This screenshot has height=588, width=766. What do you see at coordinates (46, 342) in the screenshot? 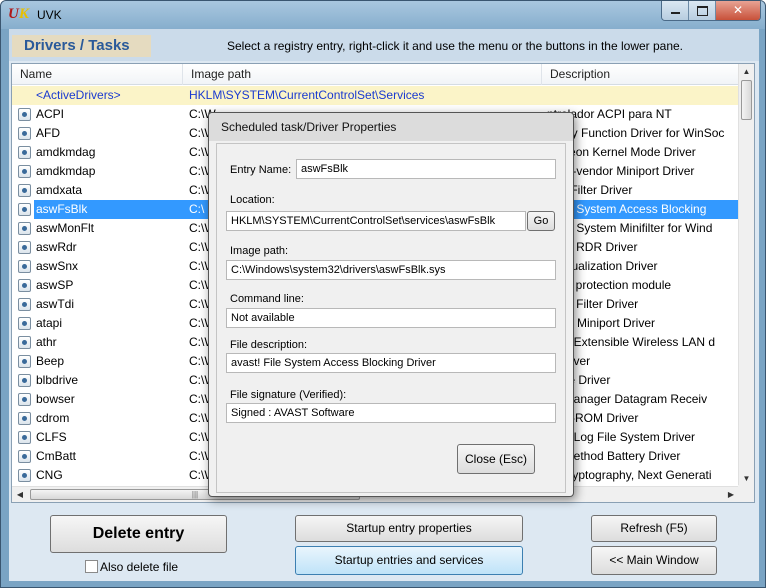
I see `row-name: athr` at bounding box center [46, 342].